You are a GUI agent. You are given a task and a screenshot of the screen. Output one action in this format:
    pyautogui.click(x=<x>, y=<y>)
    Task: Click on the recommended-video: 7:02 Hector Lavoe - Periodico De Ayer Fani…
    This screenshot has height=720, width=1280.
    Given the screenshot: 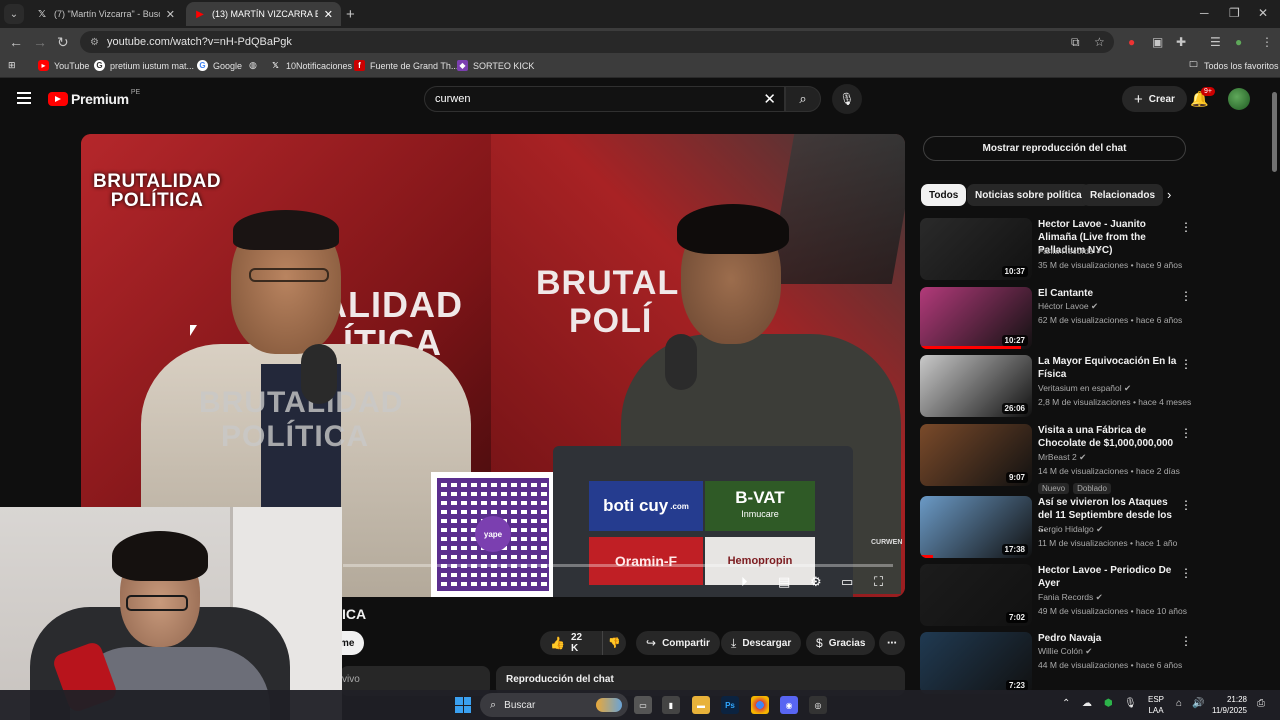 What is the action you would take?
    pyautogui.click(x=1056, y=596)
    